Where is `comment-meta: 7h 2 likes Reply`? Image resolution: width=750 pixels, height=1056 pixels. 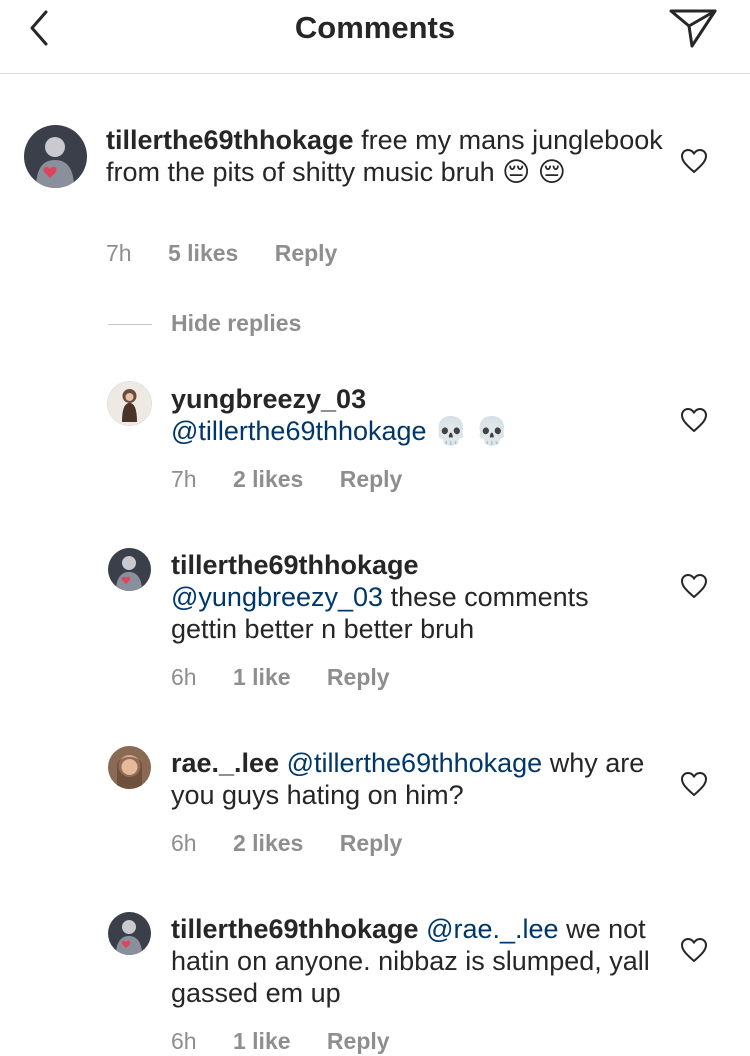
comment-meta: 7h 2 likes Reply is located at coordinates (301, 479).